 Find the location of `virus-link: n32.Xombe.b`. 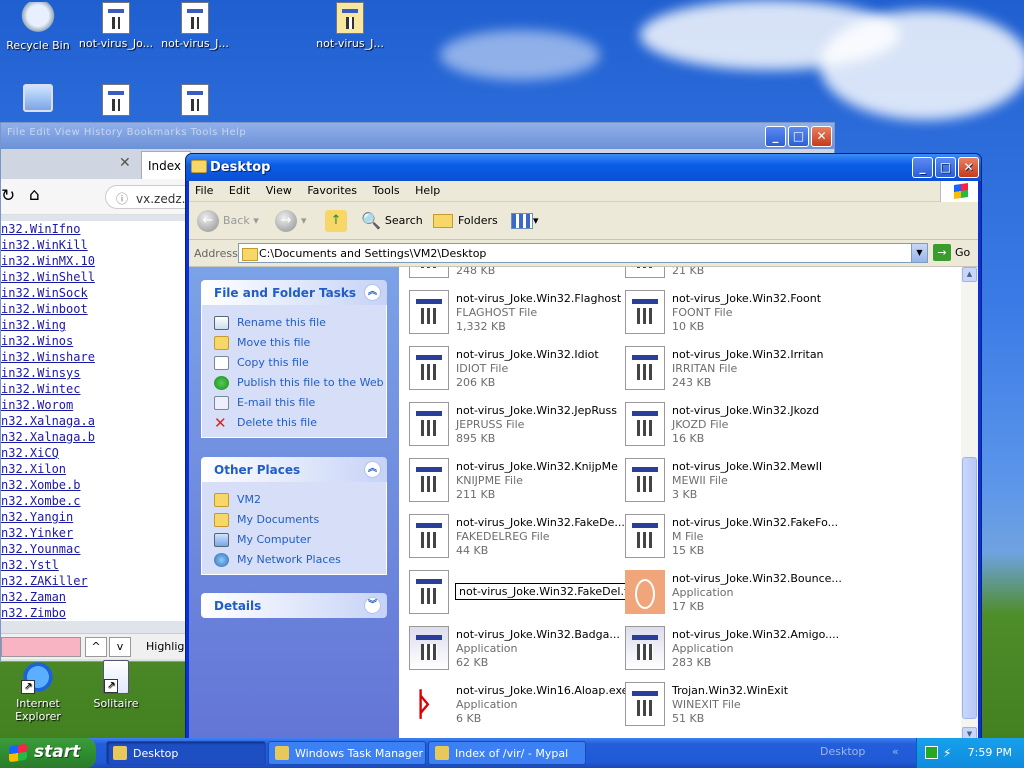

virus-link: n32.Xombe.b is located at coordinates (96, 485).